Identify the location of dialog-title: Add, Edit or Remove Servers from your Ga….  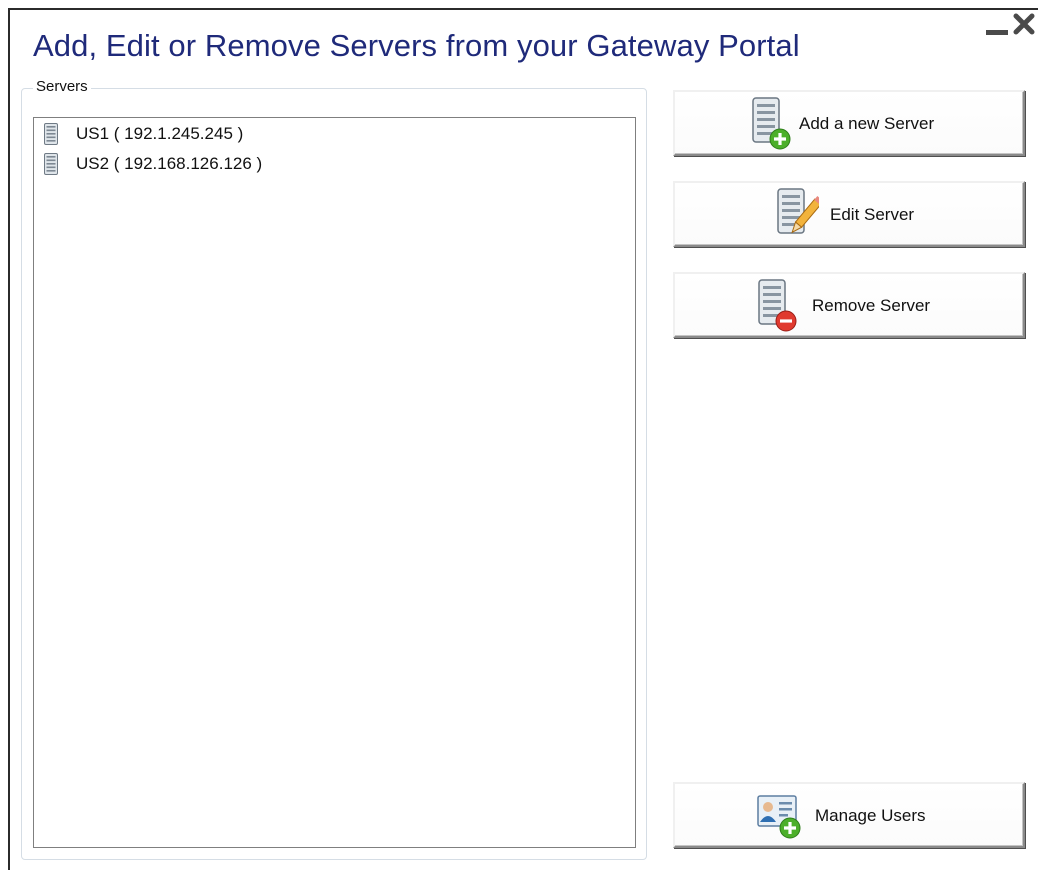
(416, 45).